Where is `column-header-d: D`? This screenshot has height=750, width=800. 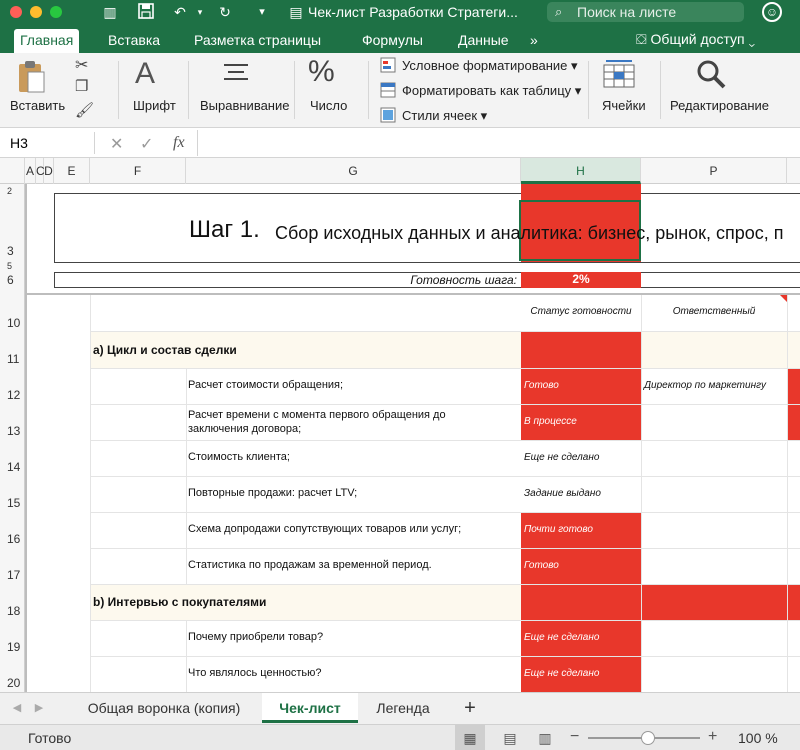
column-header-d: D is located at coordinates (49, 171).